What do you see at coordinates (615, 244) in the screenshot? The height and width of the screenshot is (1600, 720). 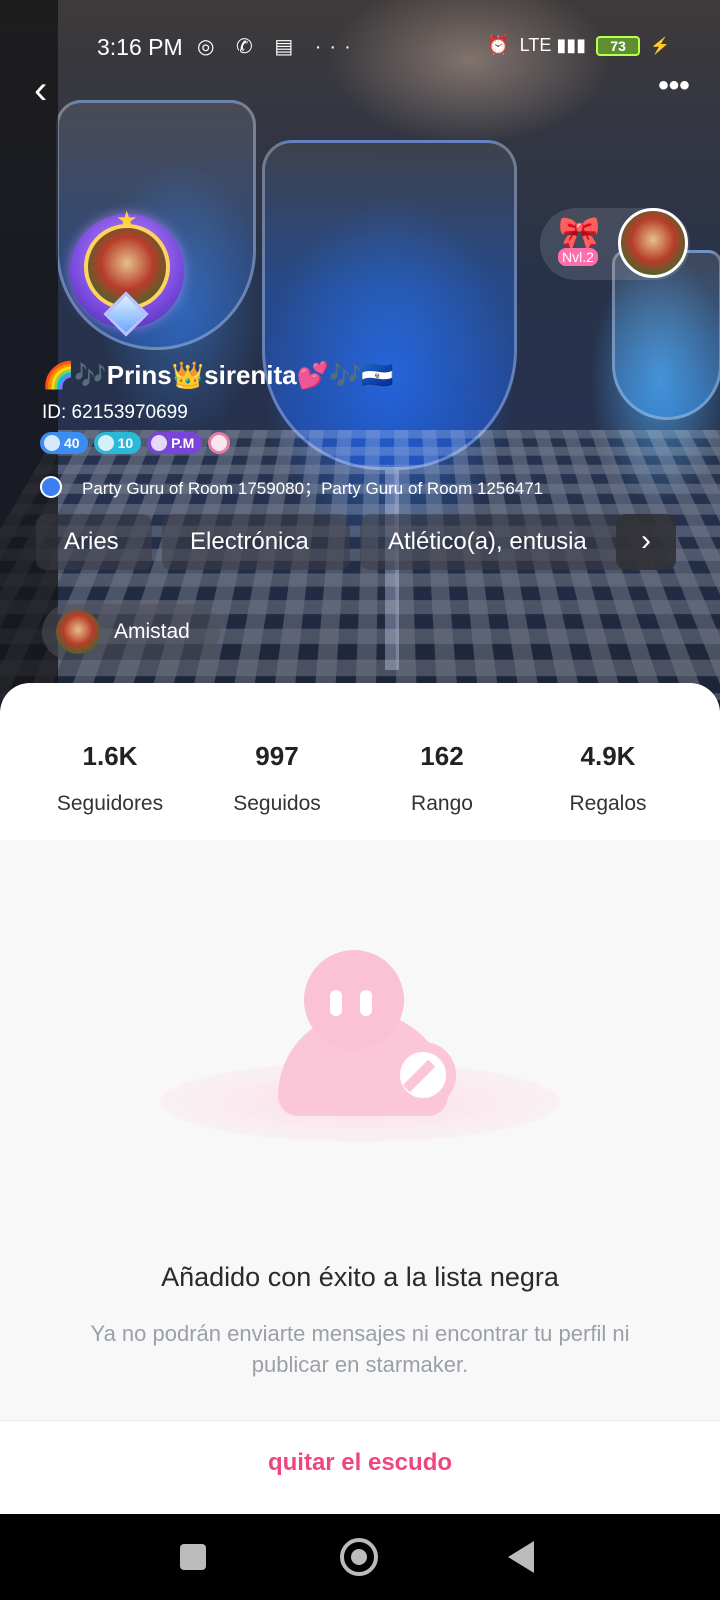 I see `relationship-badge: 🎀 Nvl.2` at bounding box center [615, 244].